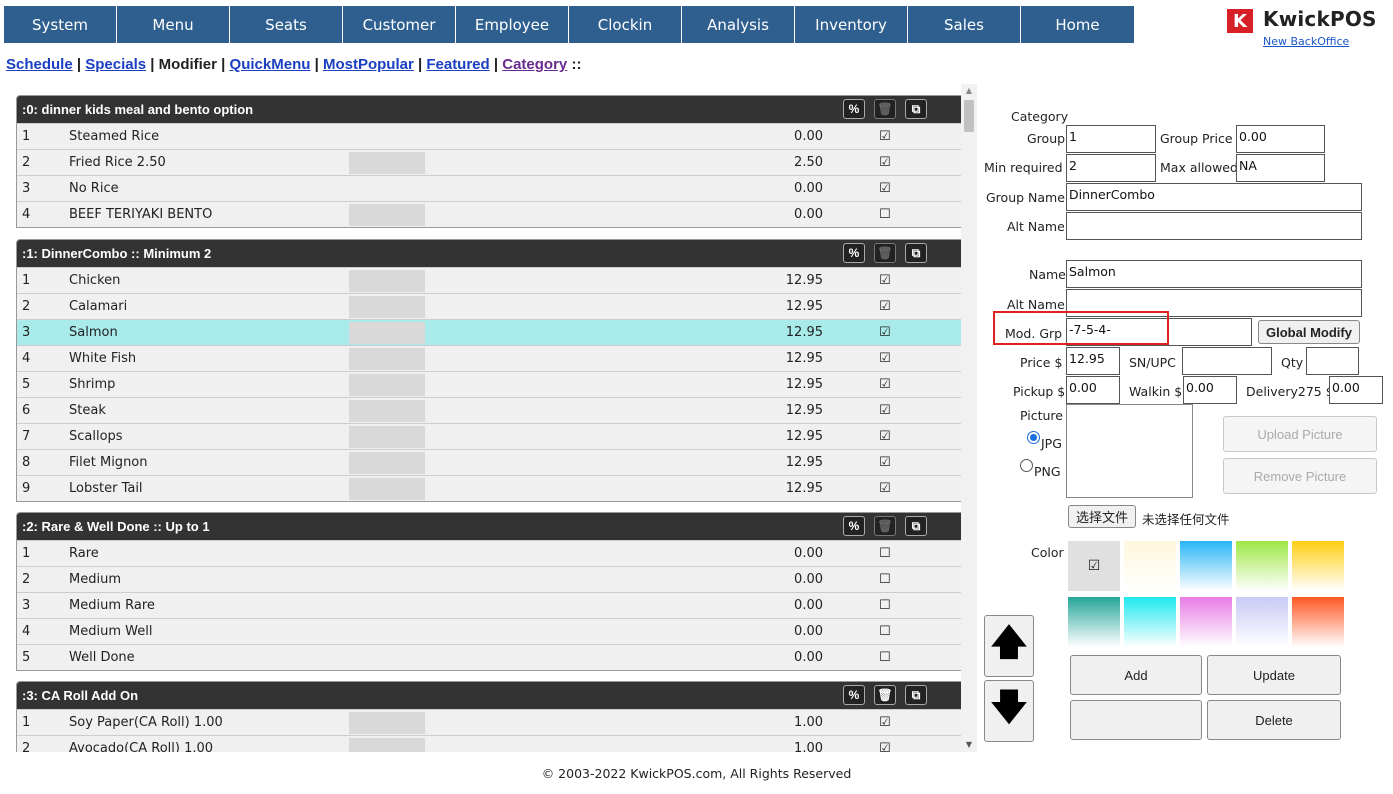 The height and width of the screenshot is (794, 1393). Describe the element at coordinates (969, 91) in the screenshot. I see `scroll-up-arrow-icon: ▲` at that location.